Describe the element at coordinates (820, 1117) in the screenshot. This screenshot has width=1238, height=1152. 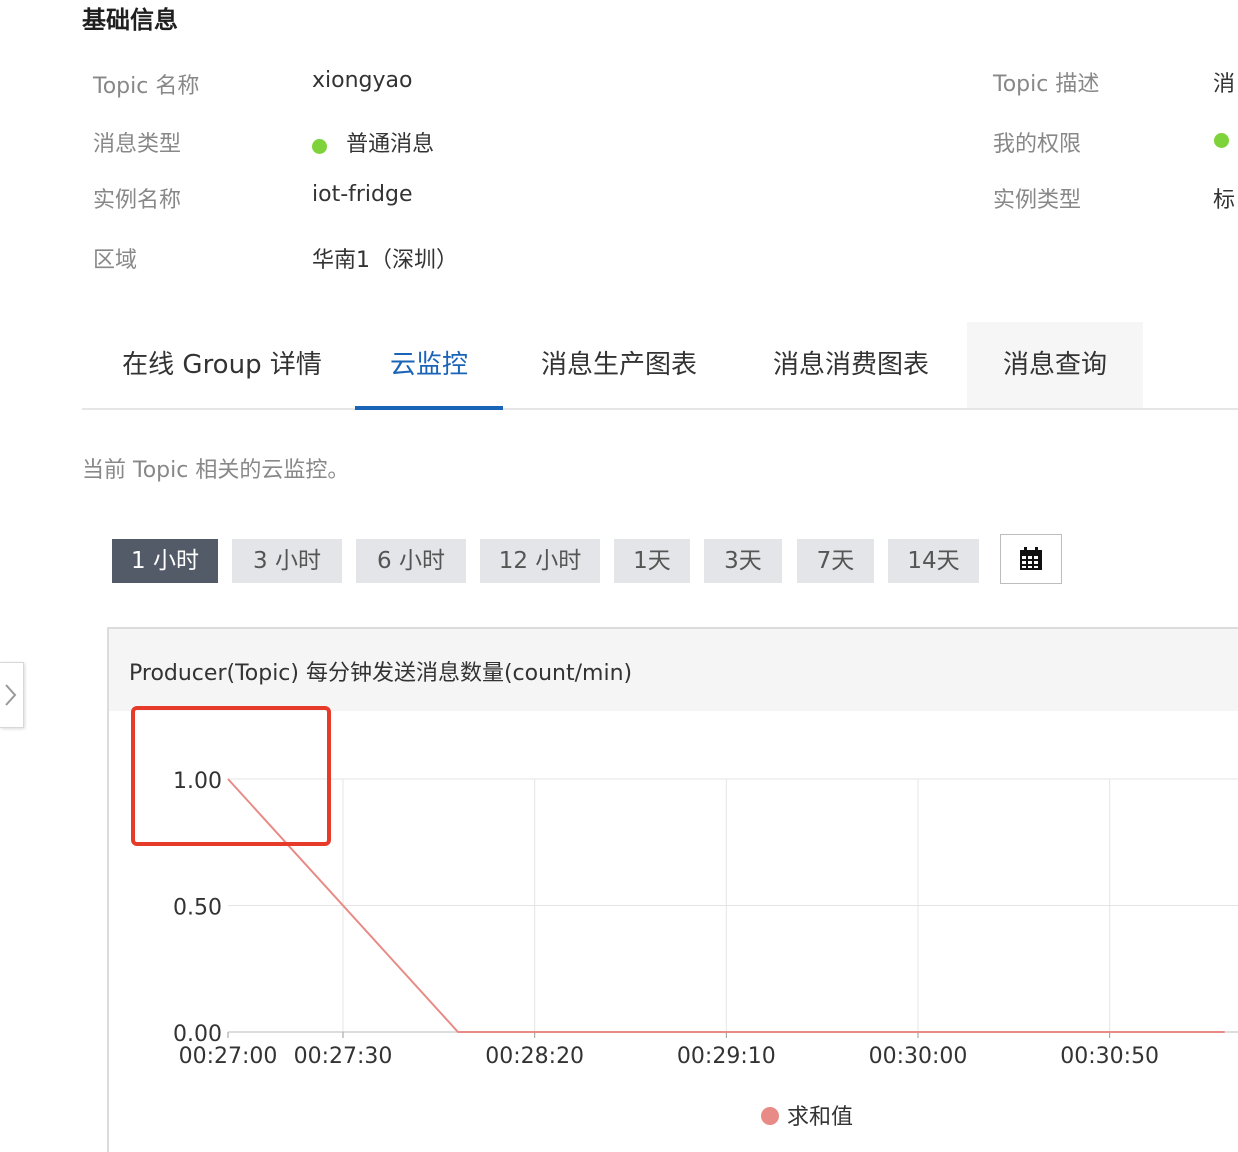
I see `legend-label: 求和值` at that location.